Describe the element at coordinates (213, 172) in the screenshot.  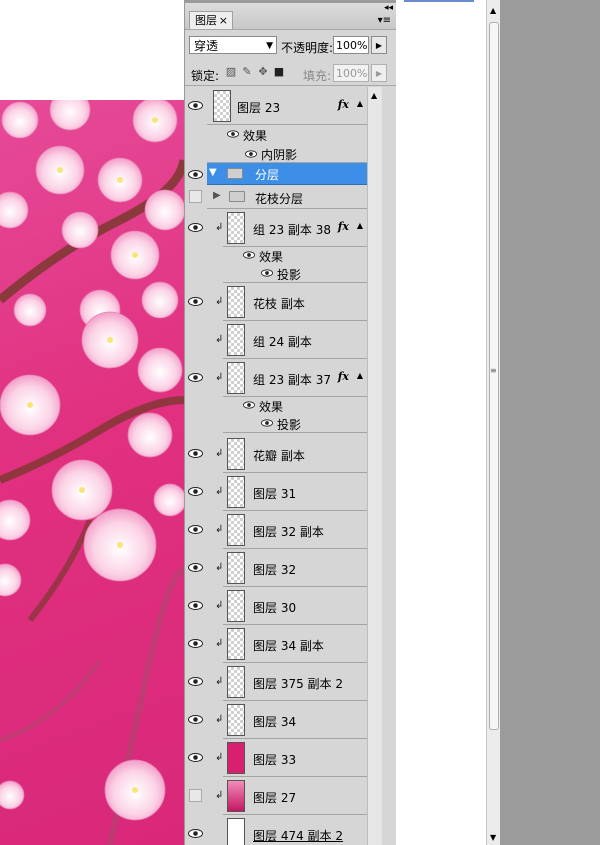
I see `expanded-triangle-icon: ▼` at that location.